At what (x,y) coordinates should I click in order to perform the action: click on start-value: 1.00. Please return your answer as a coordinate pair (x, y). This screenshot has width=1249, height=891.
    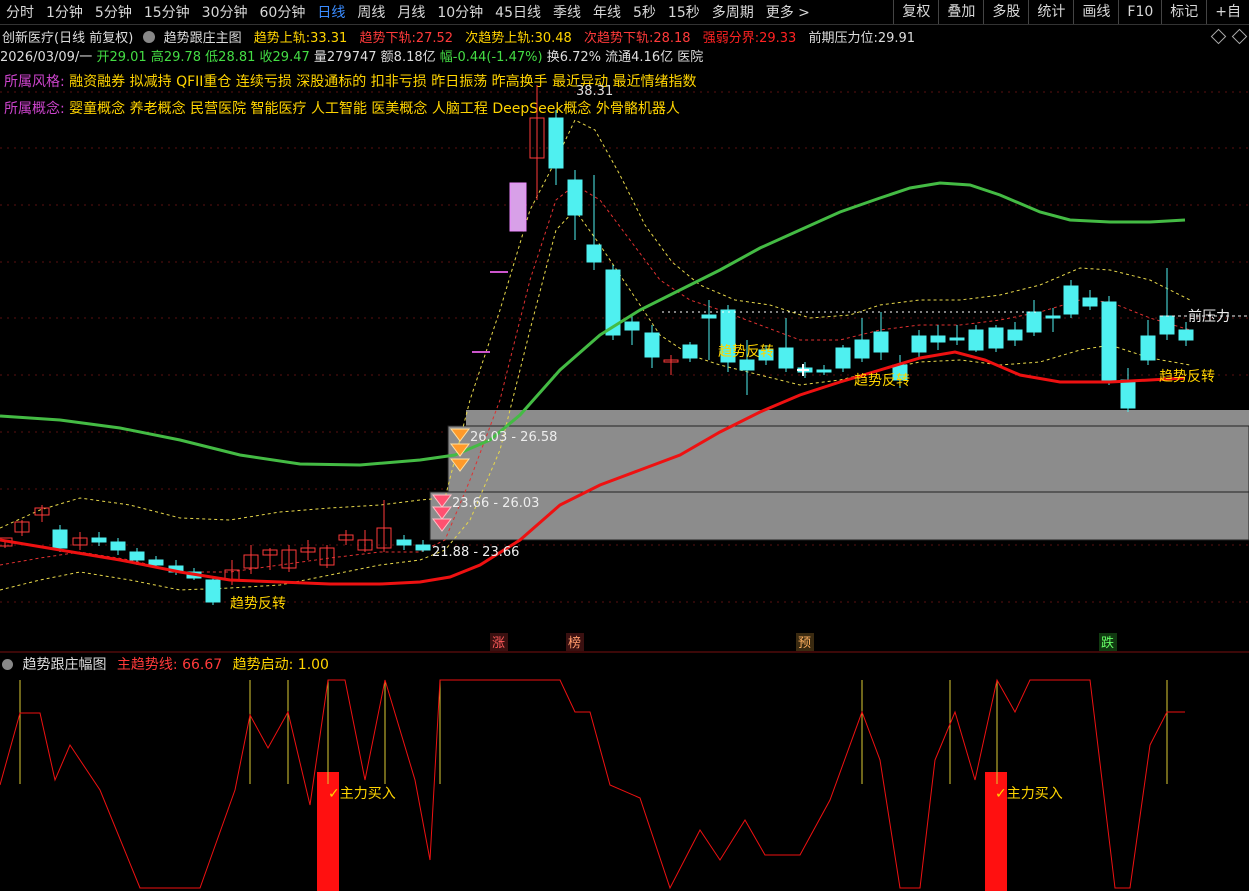
    Looking at the image, I should click on (313, 665).